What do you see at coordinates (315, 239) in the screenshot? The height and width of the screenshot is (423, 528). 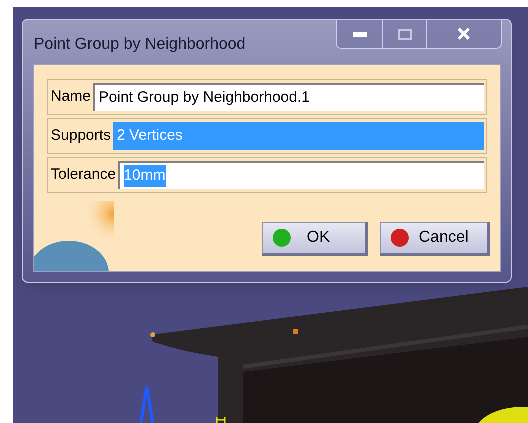 I see `dialog-button: OK` at bounding box center [315, 239].